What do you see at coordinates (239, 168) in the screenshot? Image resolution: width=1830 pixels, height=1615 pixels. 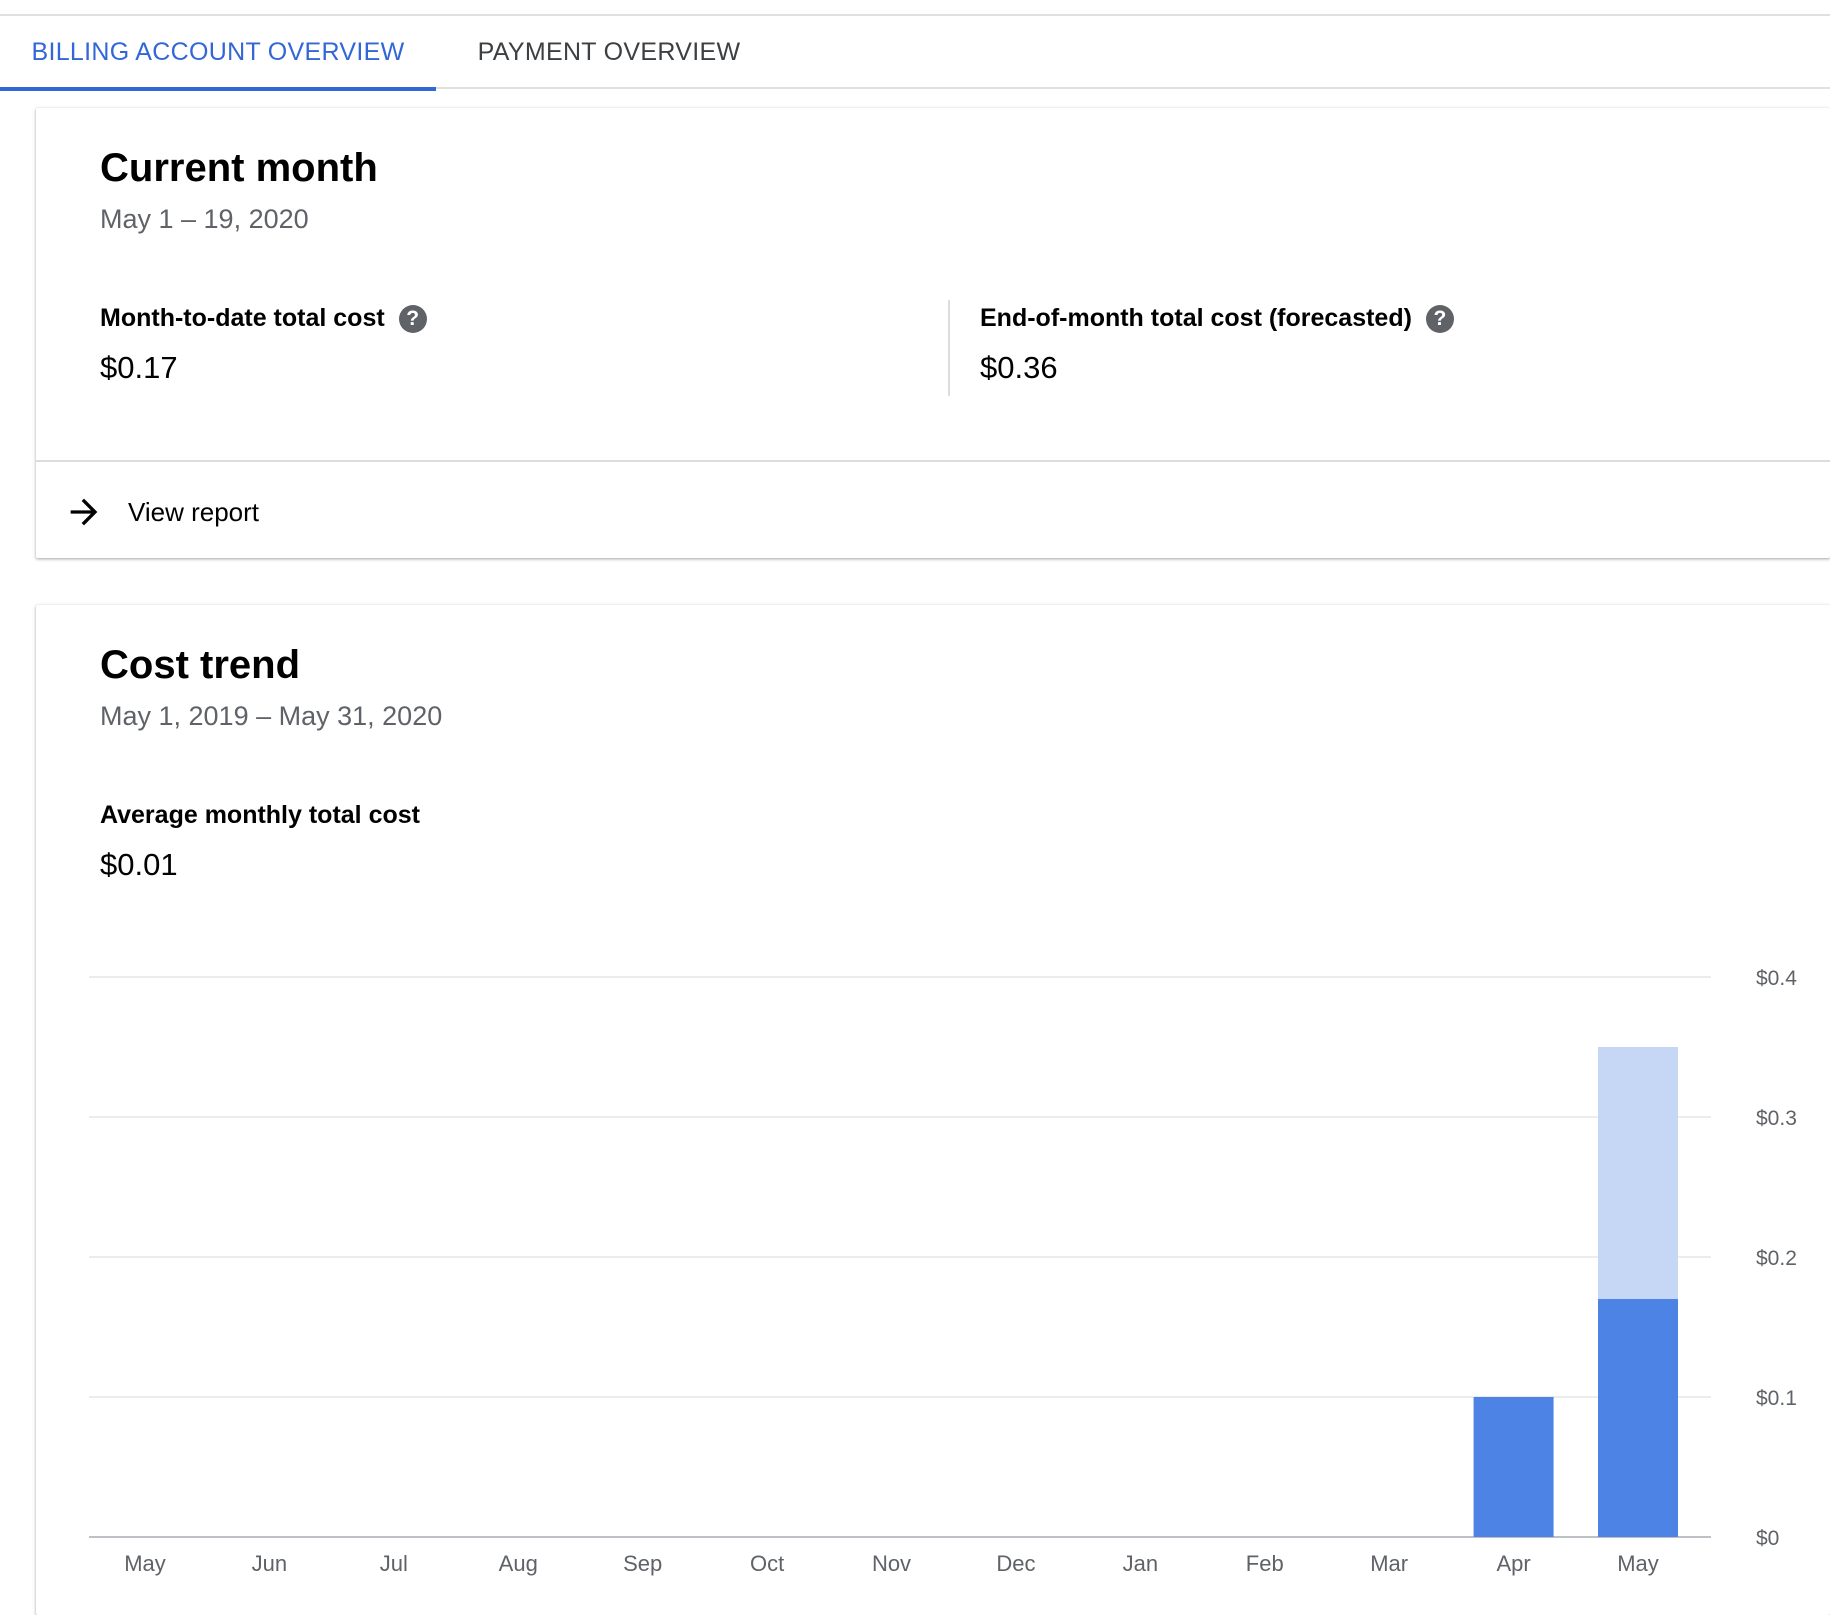 I see `current-month-title: Current month` at bounding box center [239, 168].